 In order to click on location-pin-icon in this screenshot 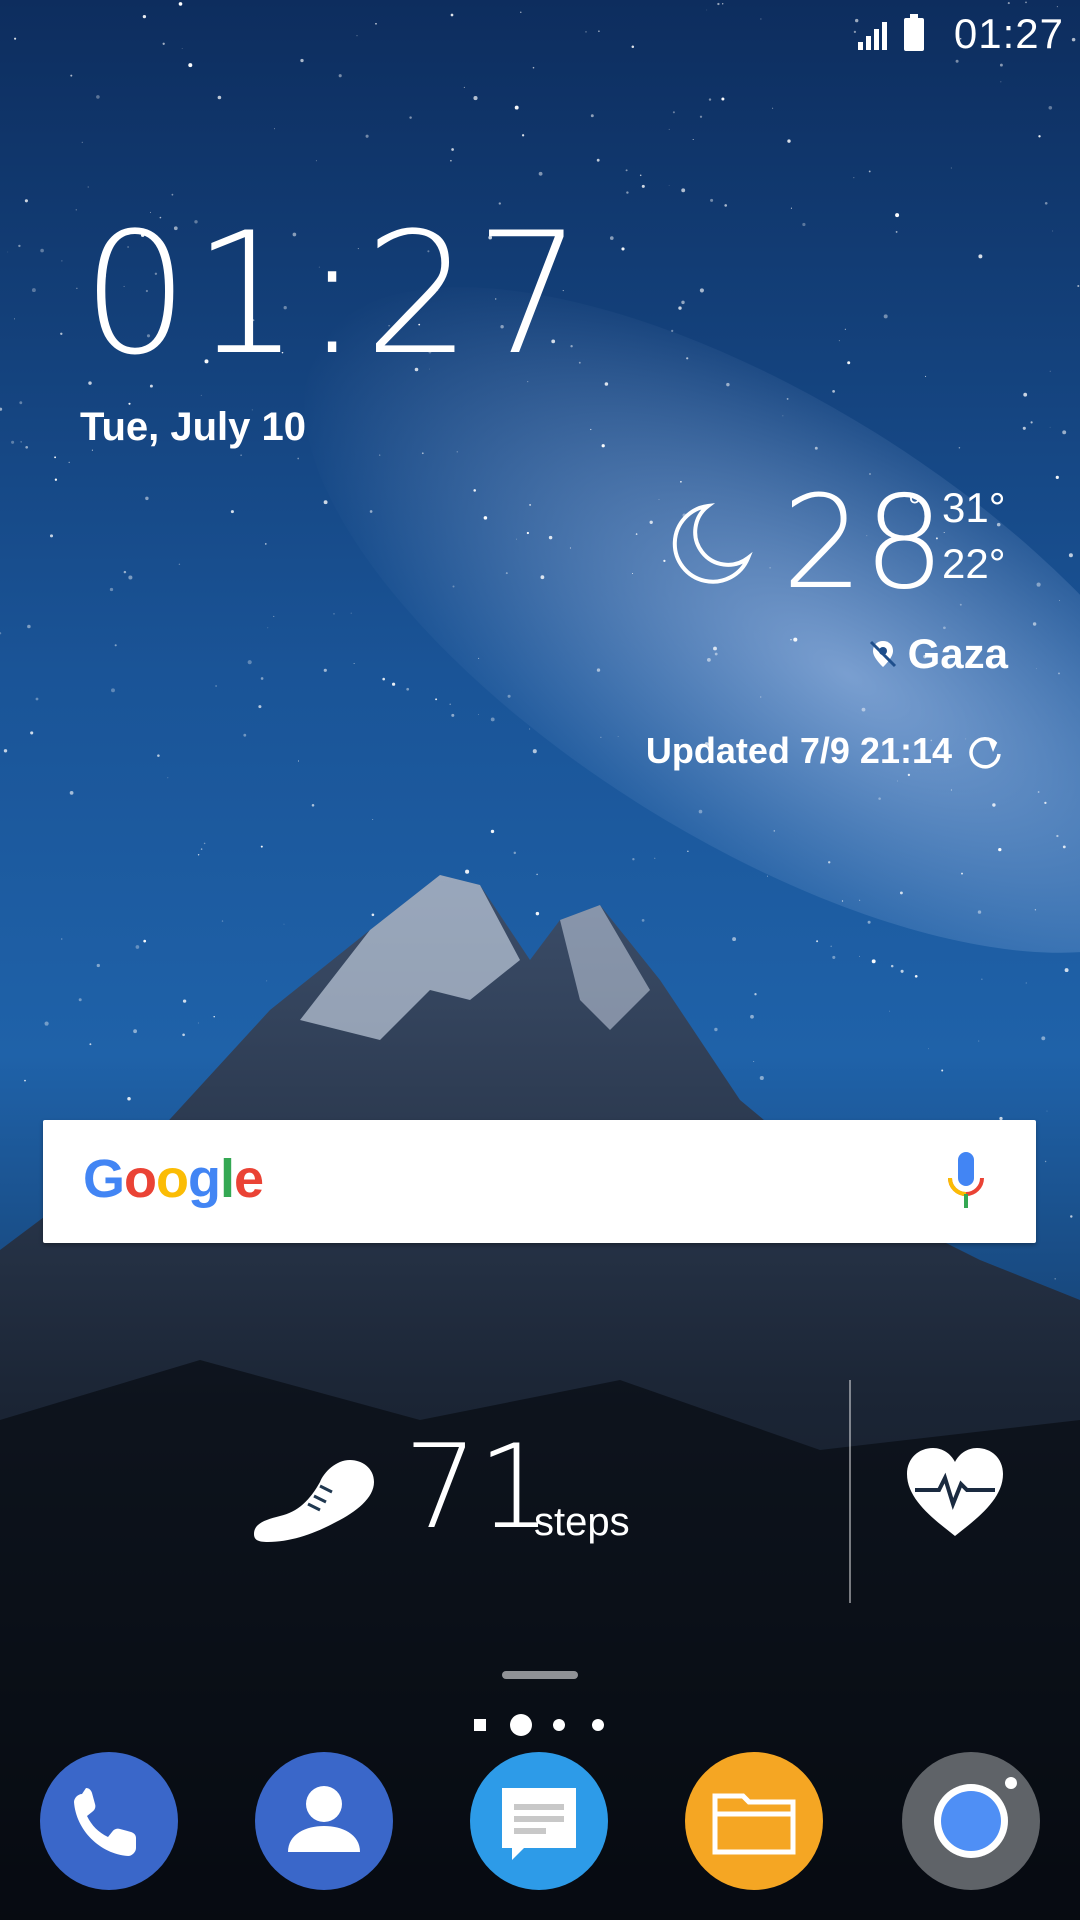, I will do `click(882, 654)`.